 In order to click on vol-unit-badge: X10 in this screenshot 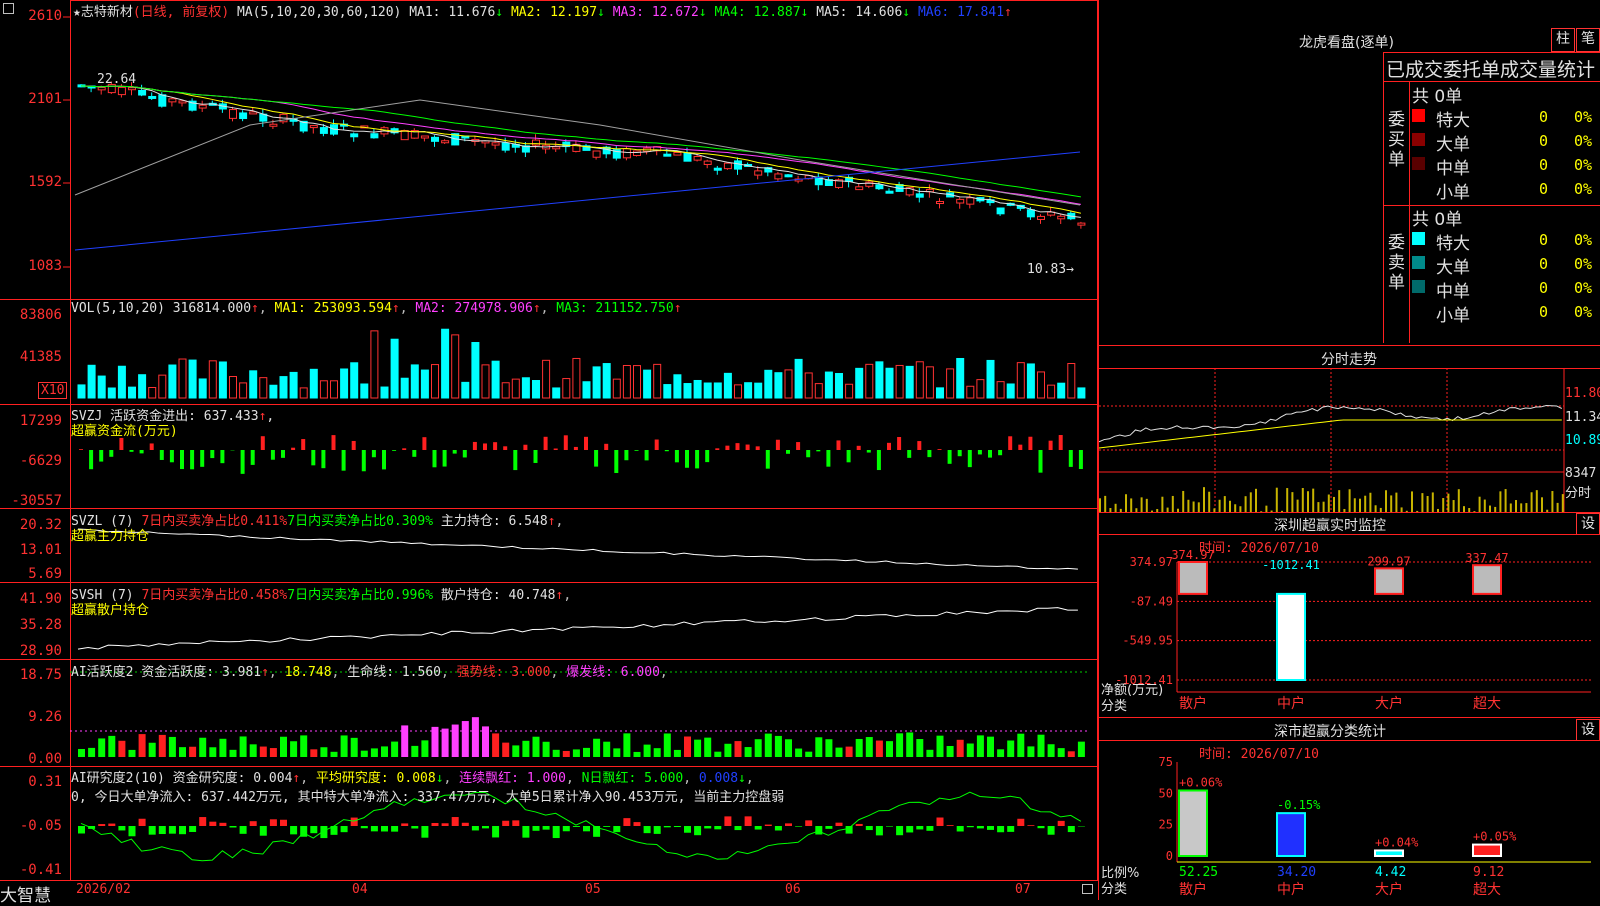, I will do `click(52, 390)`.